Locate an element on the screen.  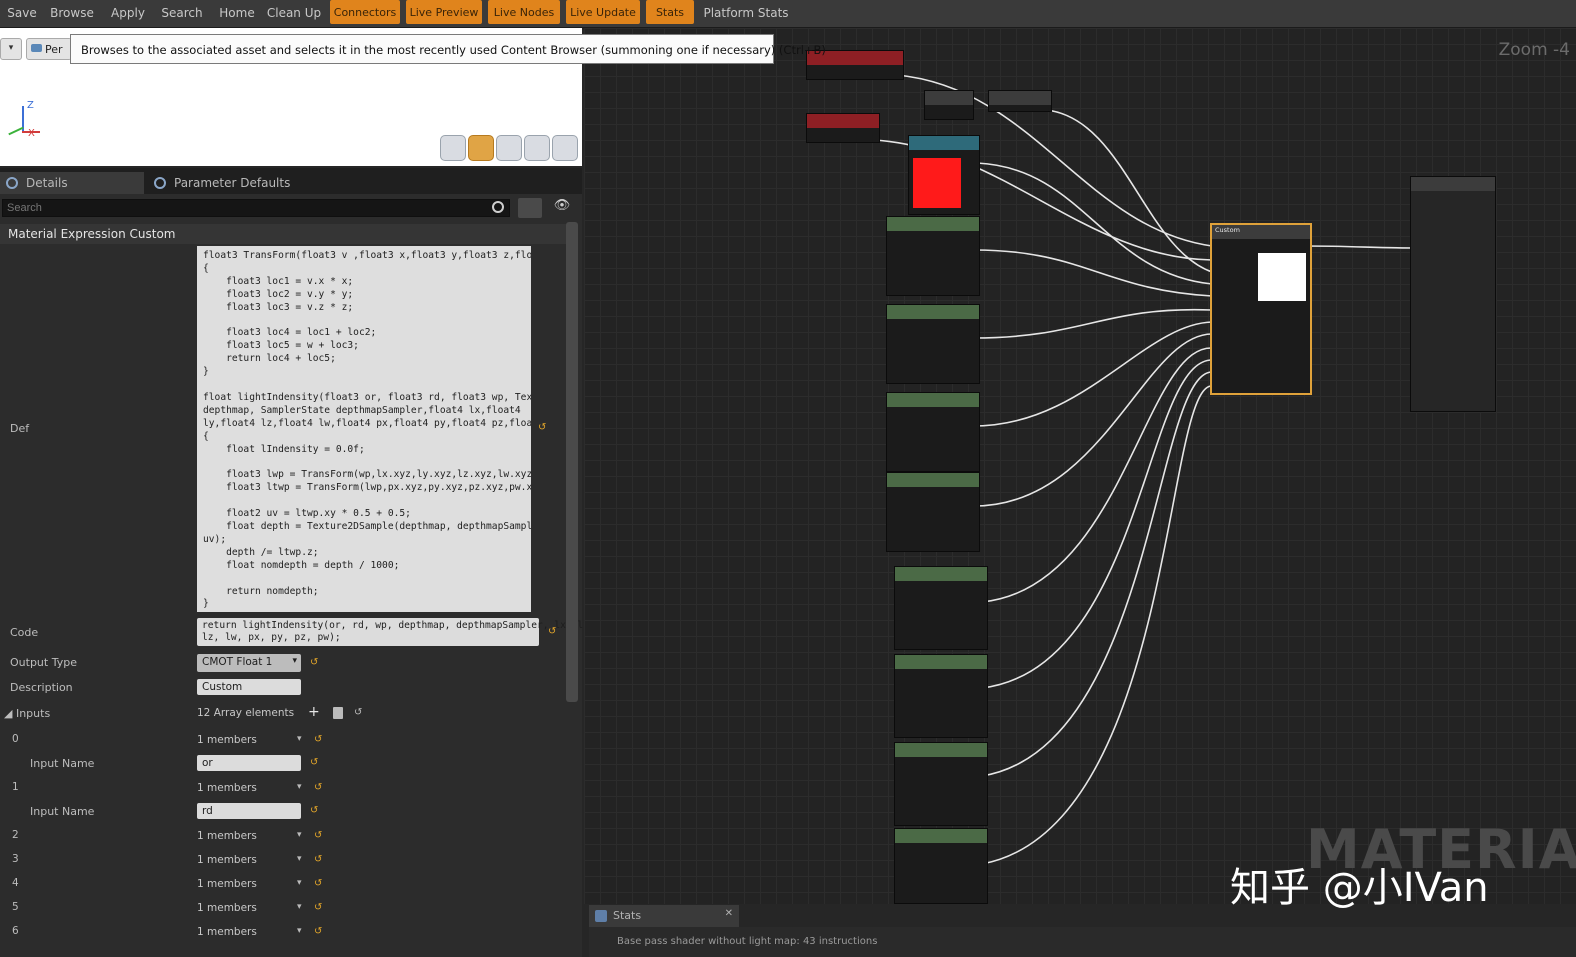
tab-parameter-defaults: Parameter Defaults is located at coordinates (221, 183).